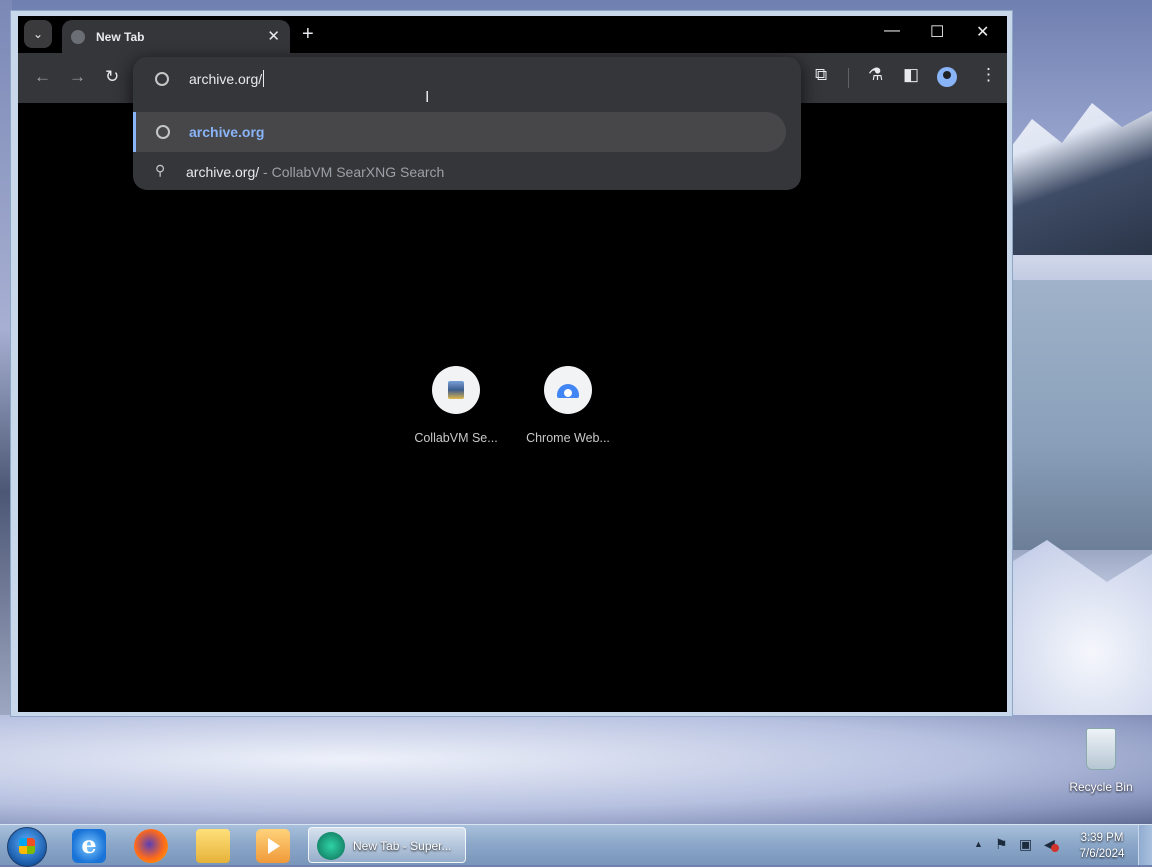  I want to click on start-button, so click(27, 847).